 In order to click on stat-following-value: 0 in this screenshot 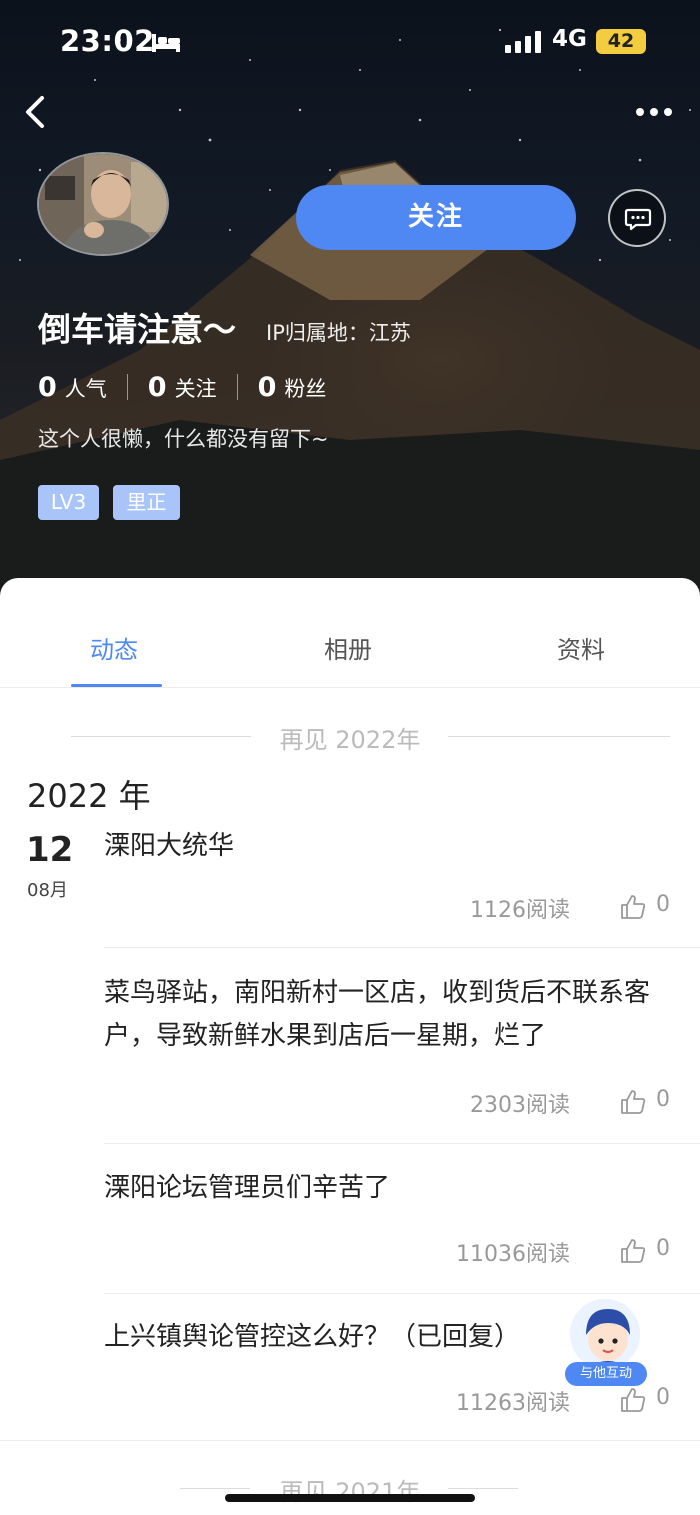, I will do `click(157, 387)`.